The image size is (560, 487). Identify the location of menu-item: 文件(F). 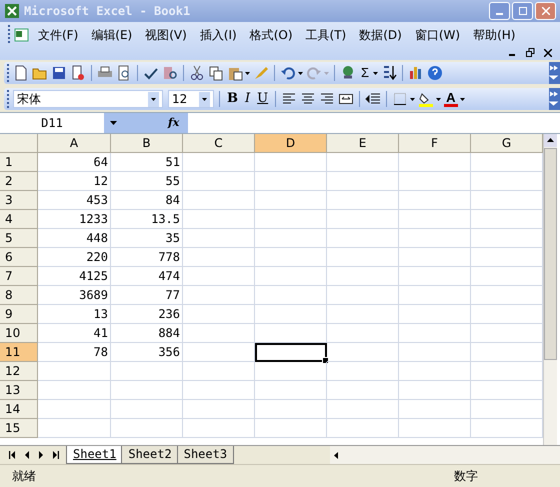
(58, 35).